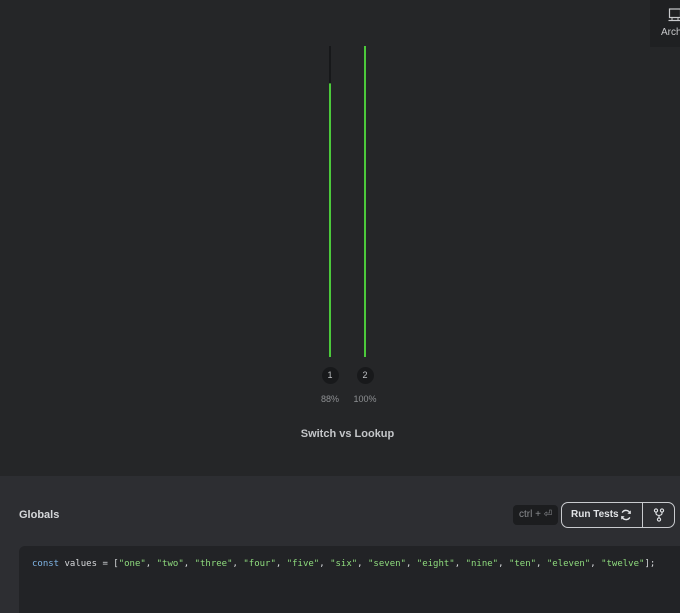 This screenshot has width=680, height=613. I want to click on run-button-group: Run Tests, so click(618, 515).